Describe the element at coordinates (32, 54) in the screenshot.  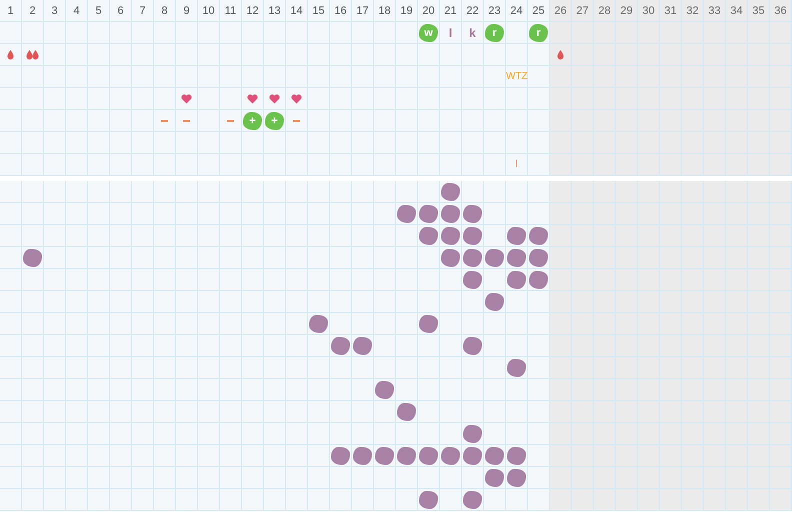
I see `double-drop-icon` at that location.